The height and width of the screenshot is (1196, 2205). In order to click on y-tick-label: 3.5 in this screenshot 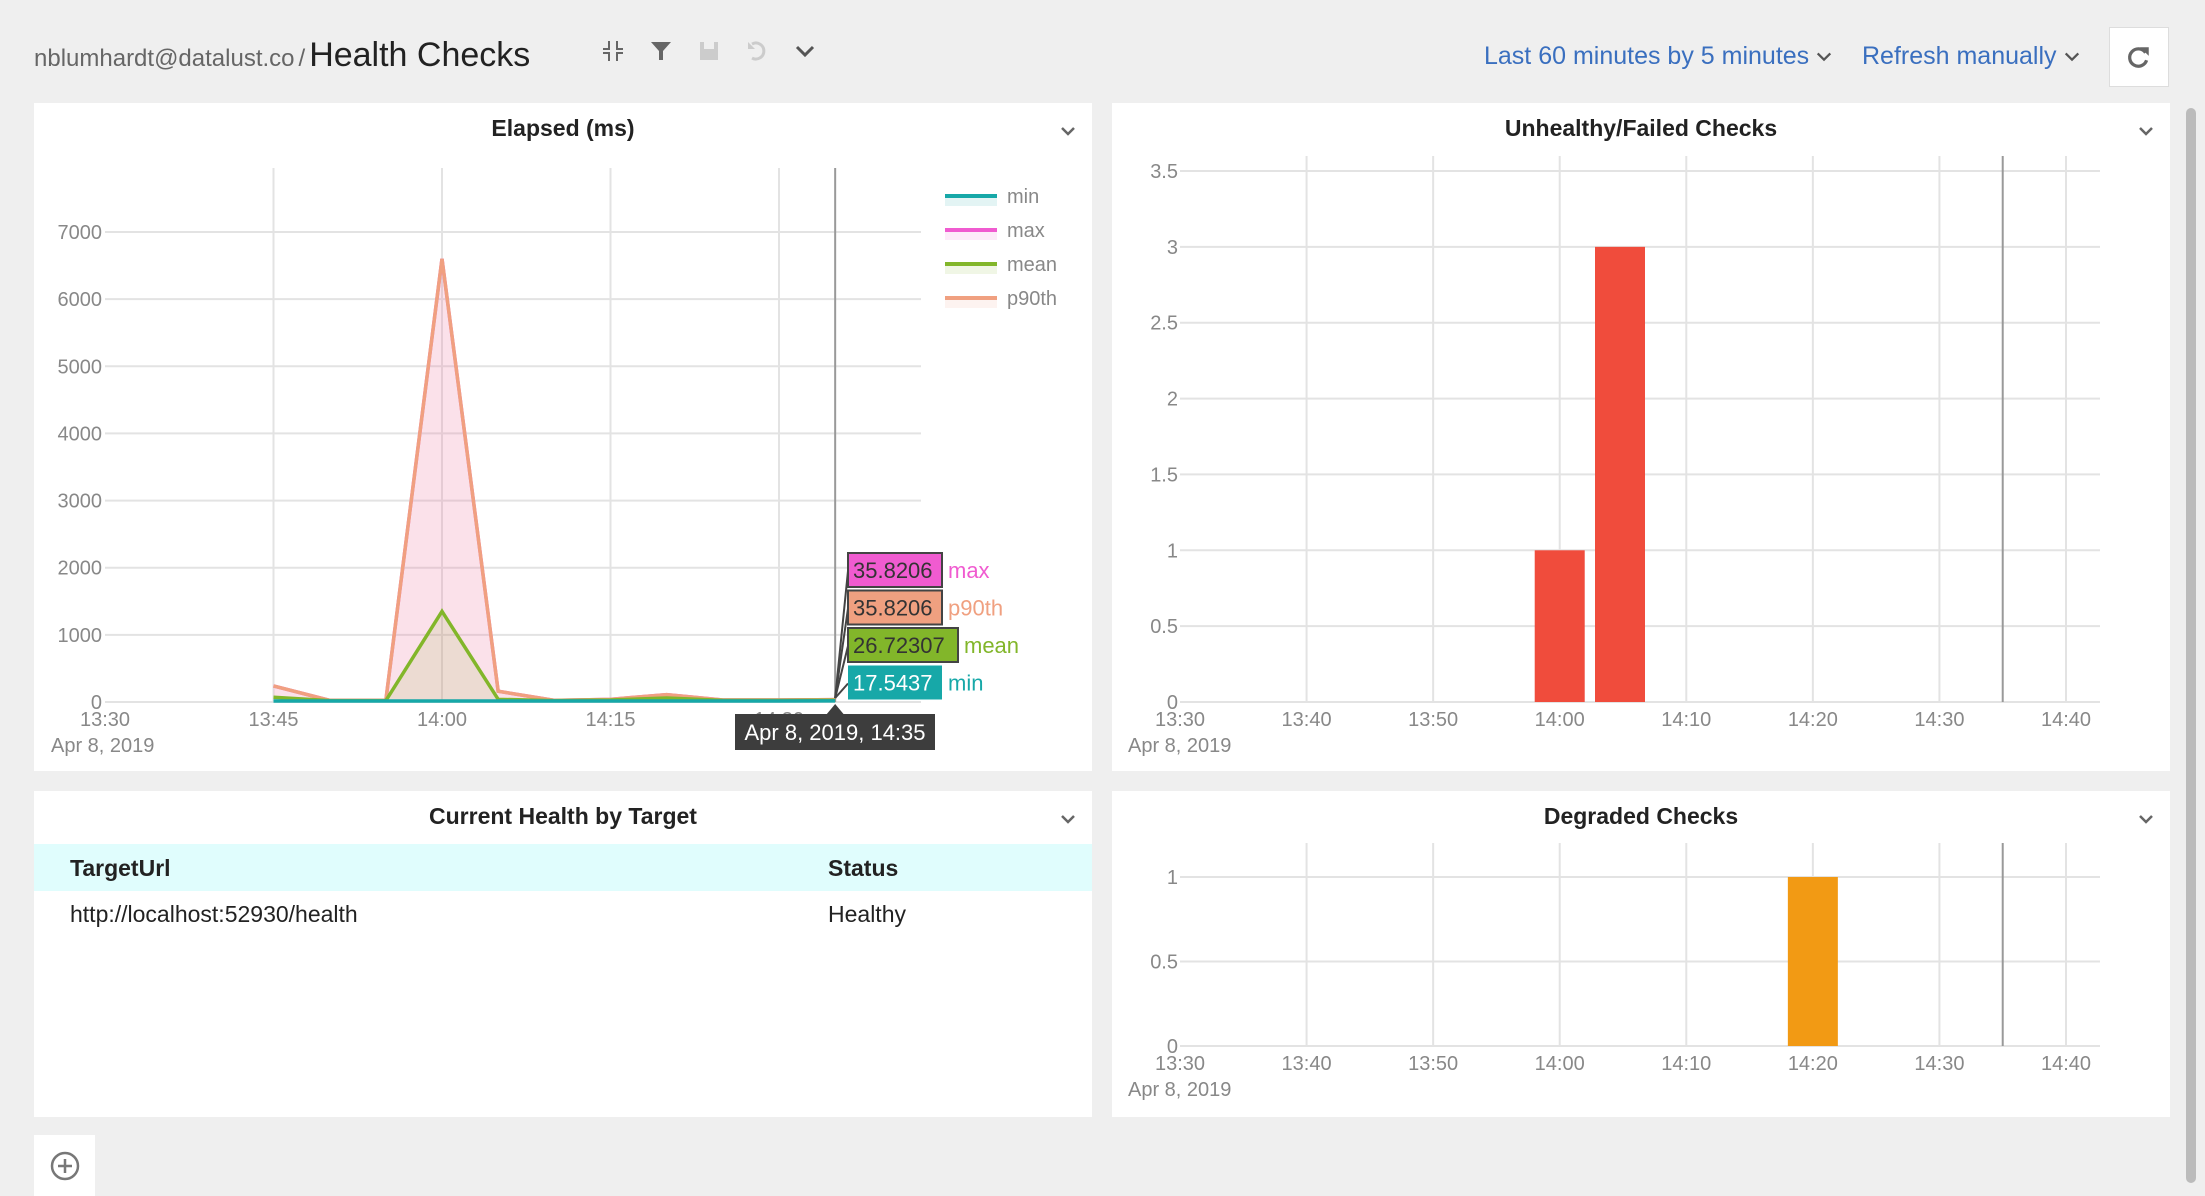, I will do `click(1164, 172)`.